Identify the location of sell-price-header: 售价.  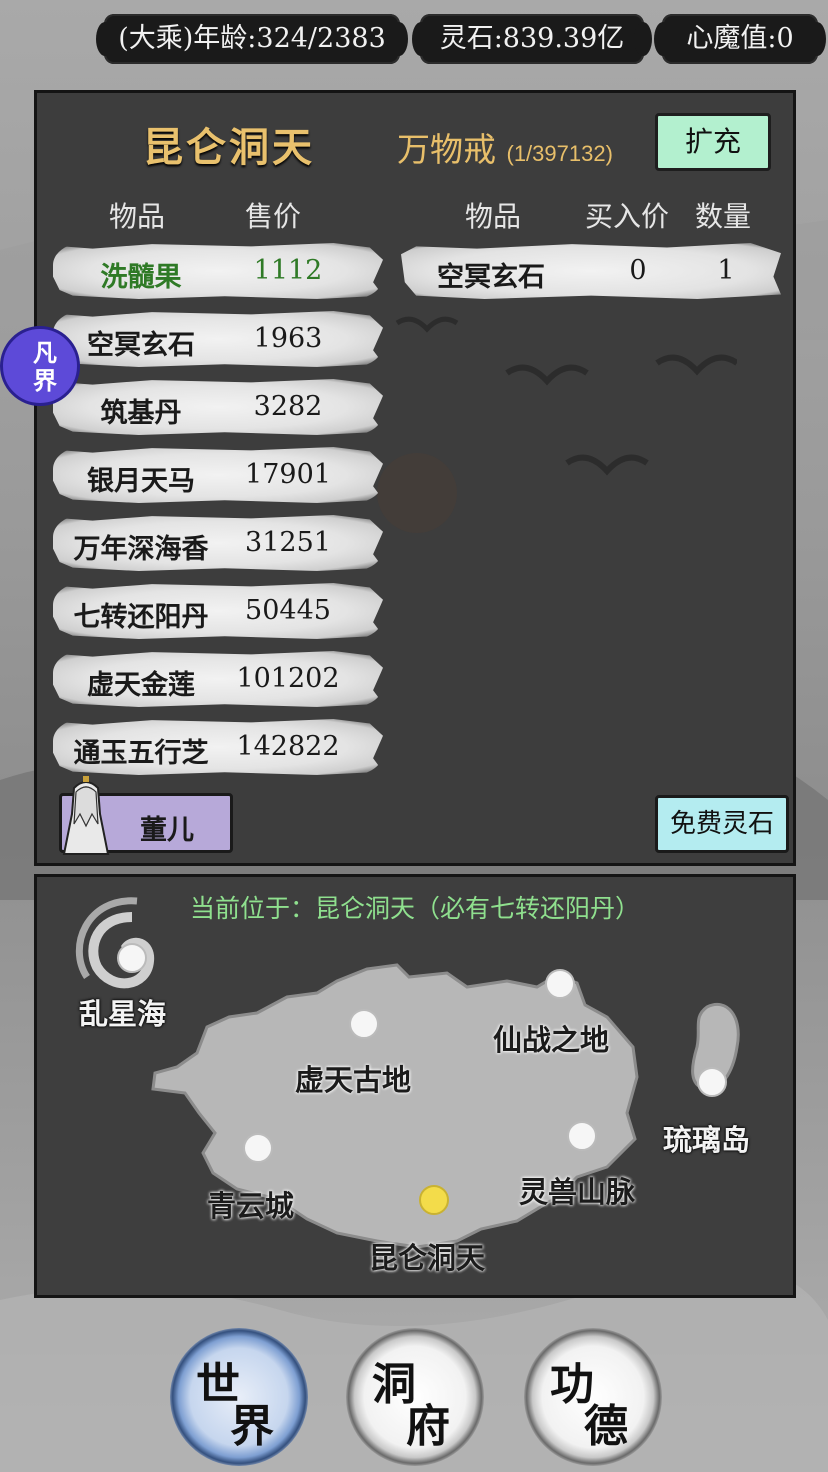
(273, 216).